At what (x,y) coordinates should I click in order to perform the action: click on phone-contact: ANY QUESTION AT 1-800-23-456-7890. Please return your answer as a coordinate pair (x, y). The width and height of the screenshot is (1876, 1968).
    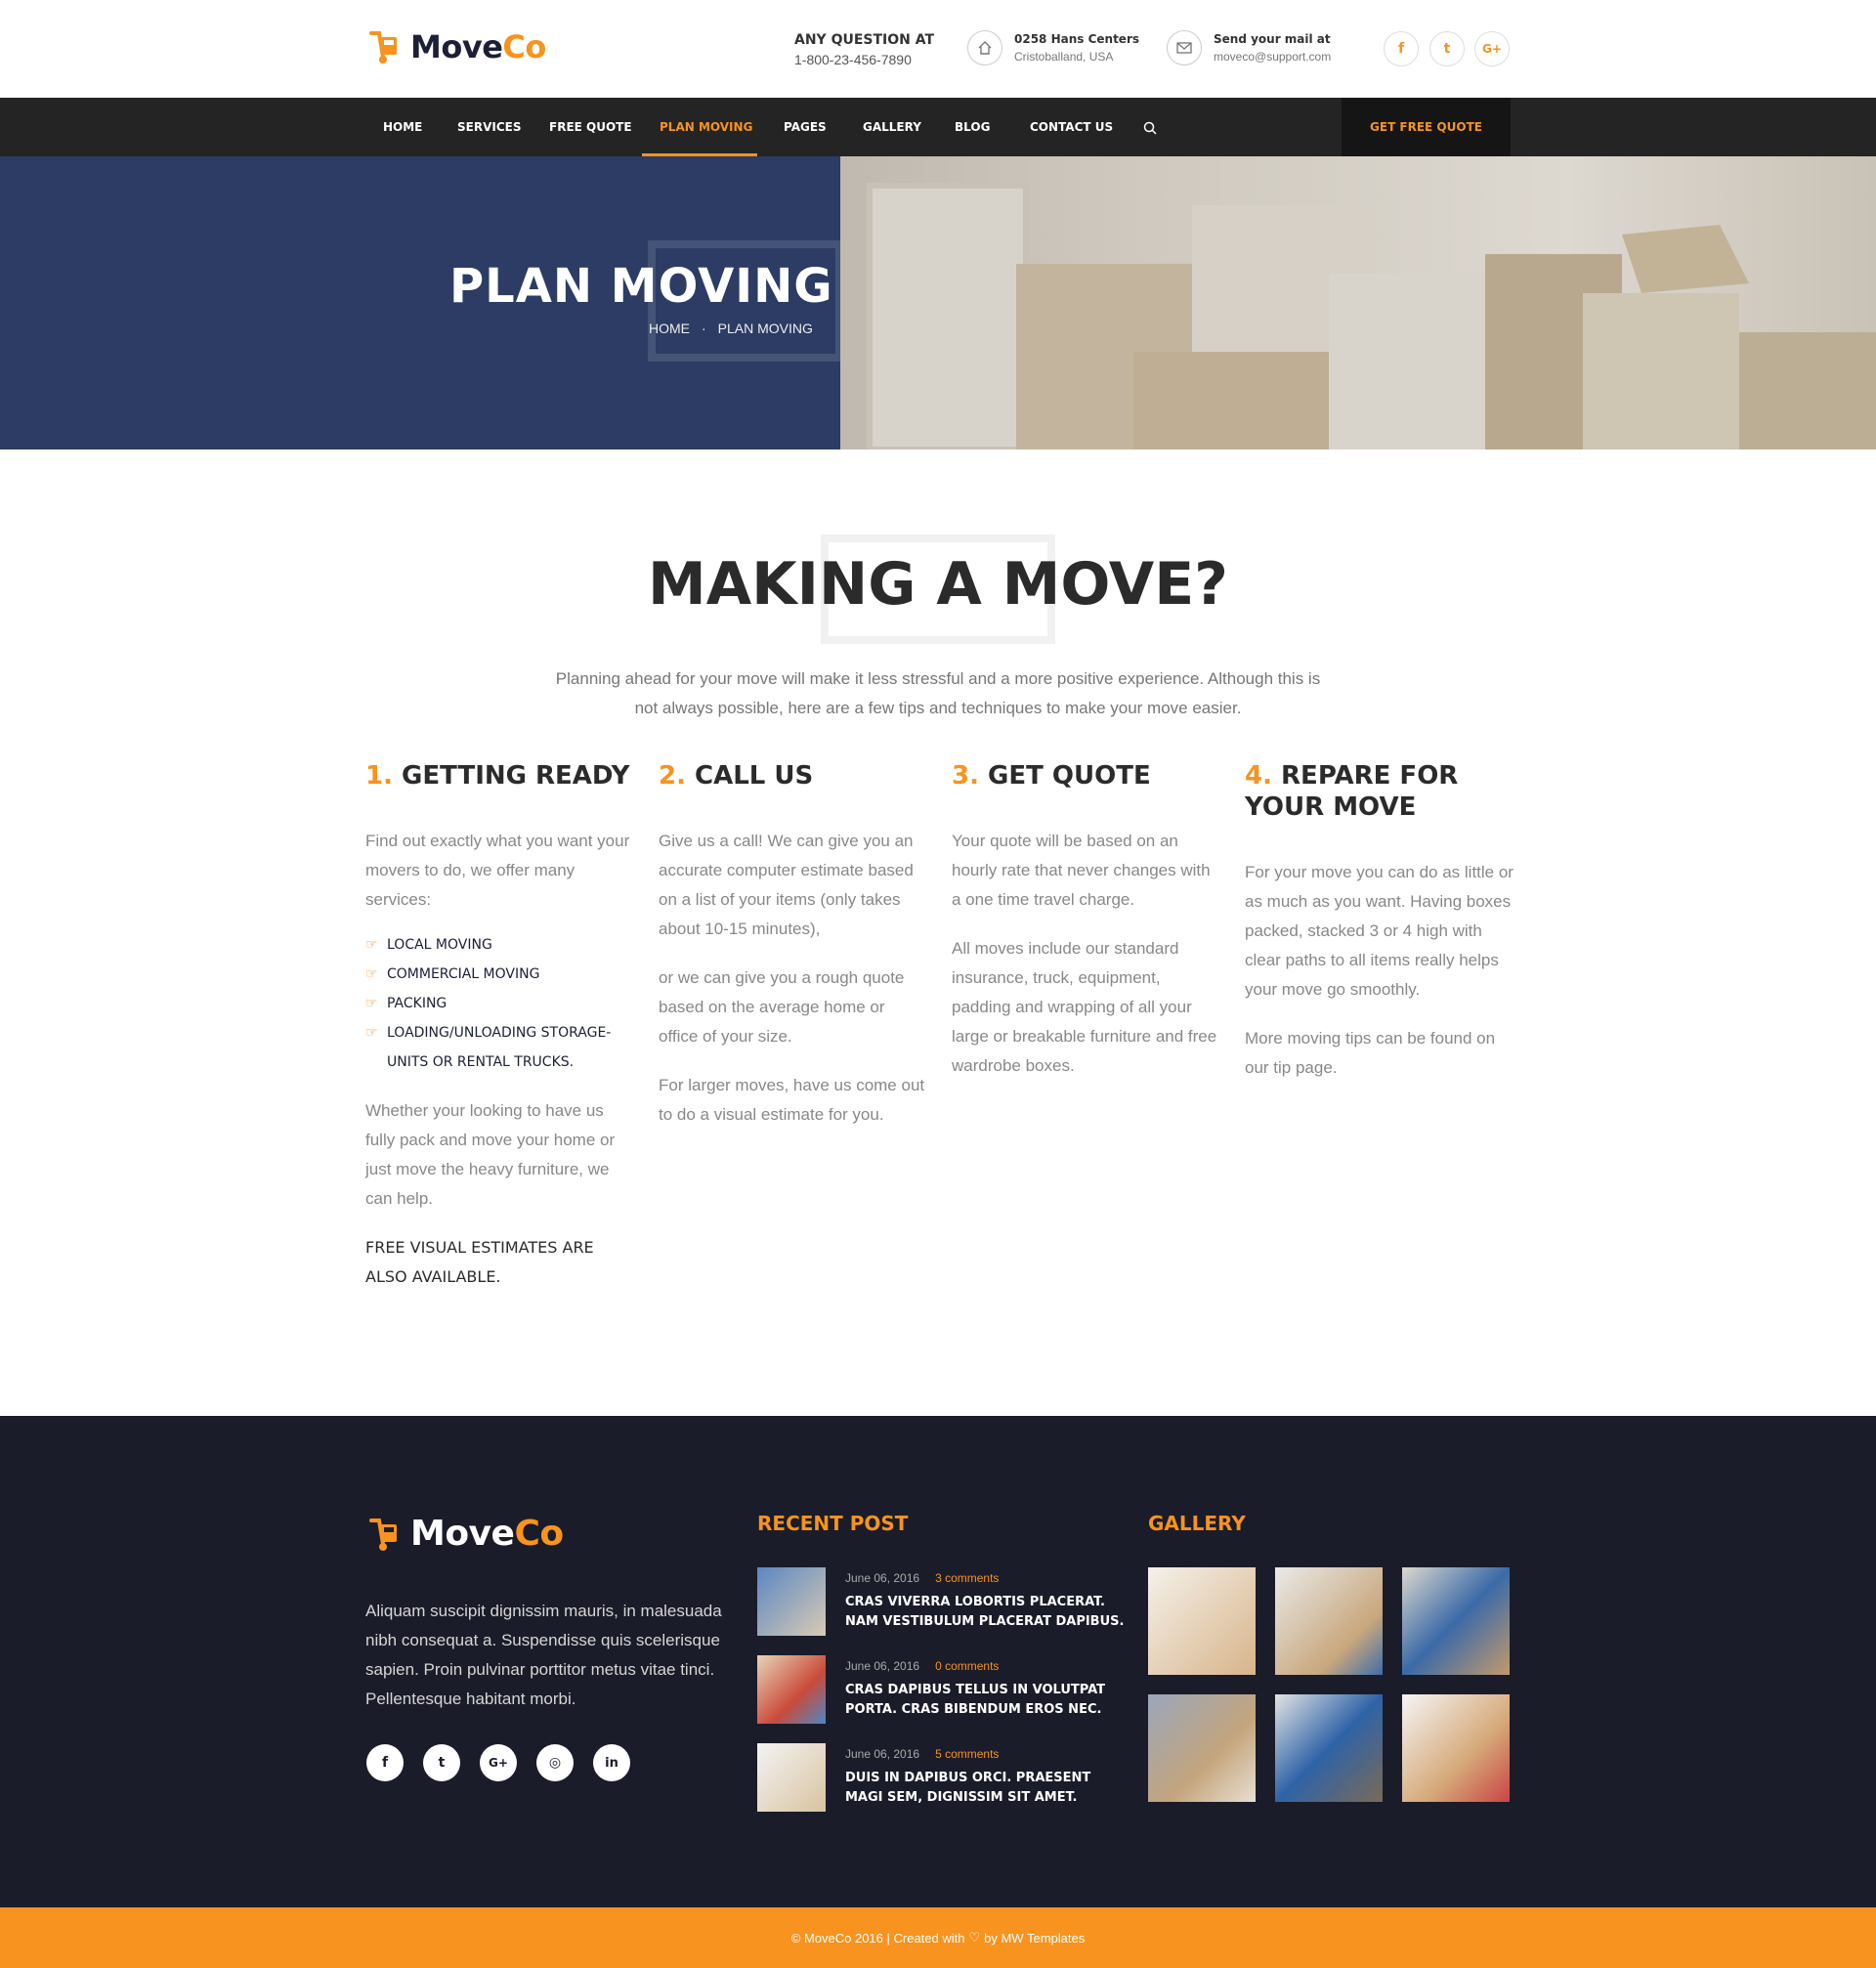
    Looking at the image, I should click on (864, 49).